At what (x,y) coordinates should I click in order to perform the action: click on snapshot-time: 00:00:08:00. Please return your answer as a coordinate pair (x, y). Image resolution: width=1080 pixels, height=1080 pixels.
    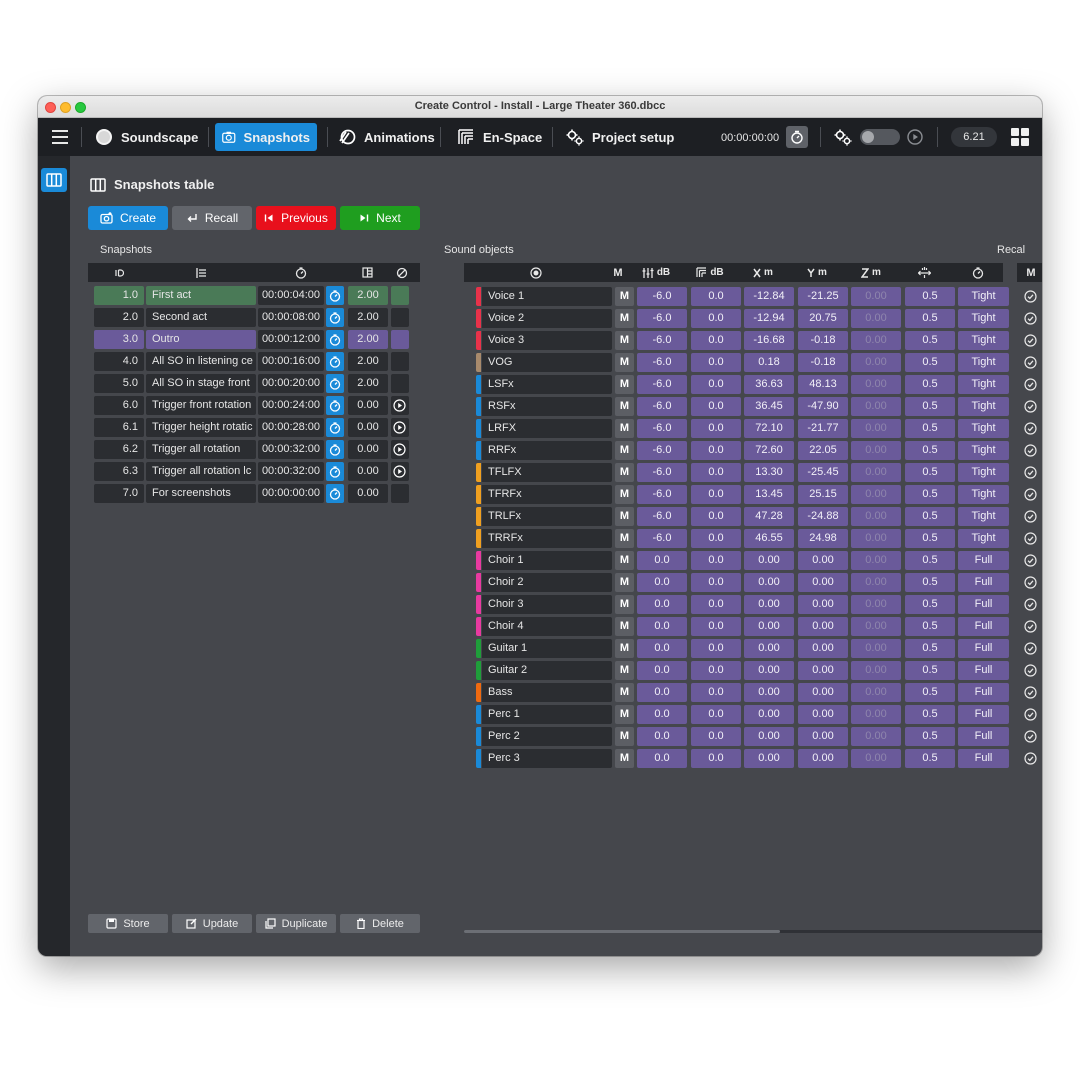
    Looking at the image, I should click on (291, 317).